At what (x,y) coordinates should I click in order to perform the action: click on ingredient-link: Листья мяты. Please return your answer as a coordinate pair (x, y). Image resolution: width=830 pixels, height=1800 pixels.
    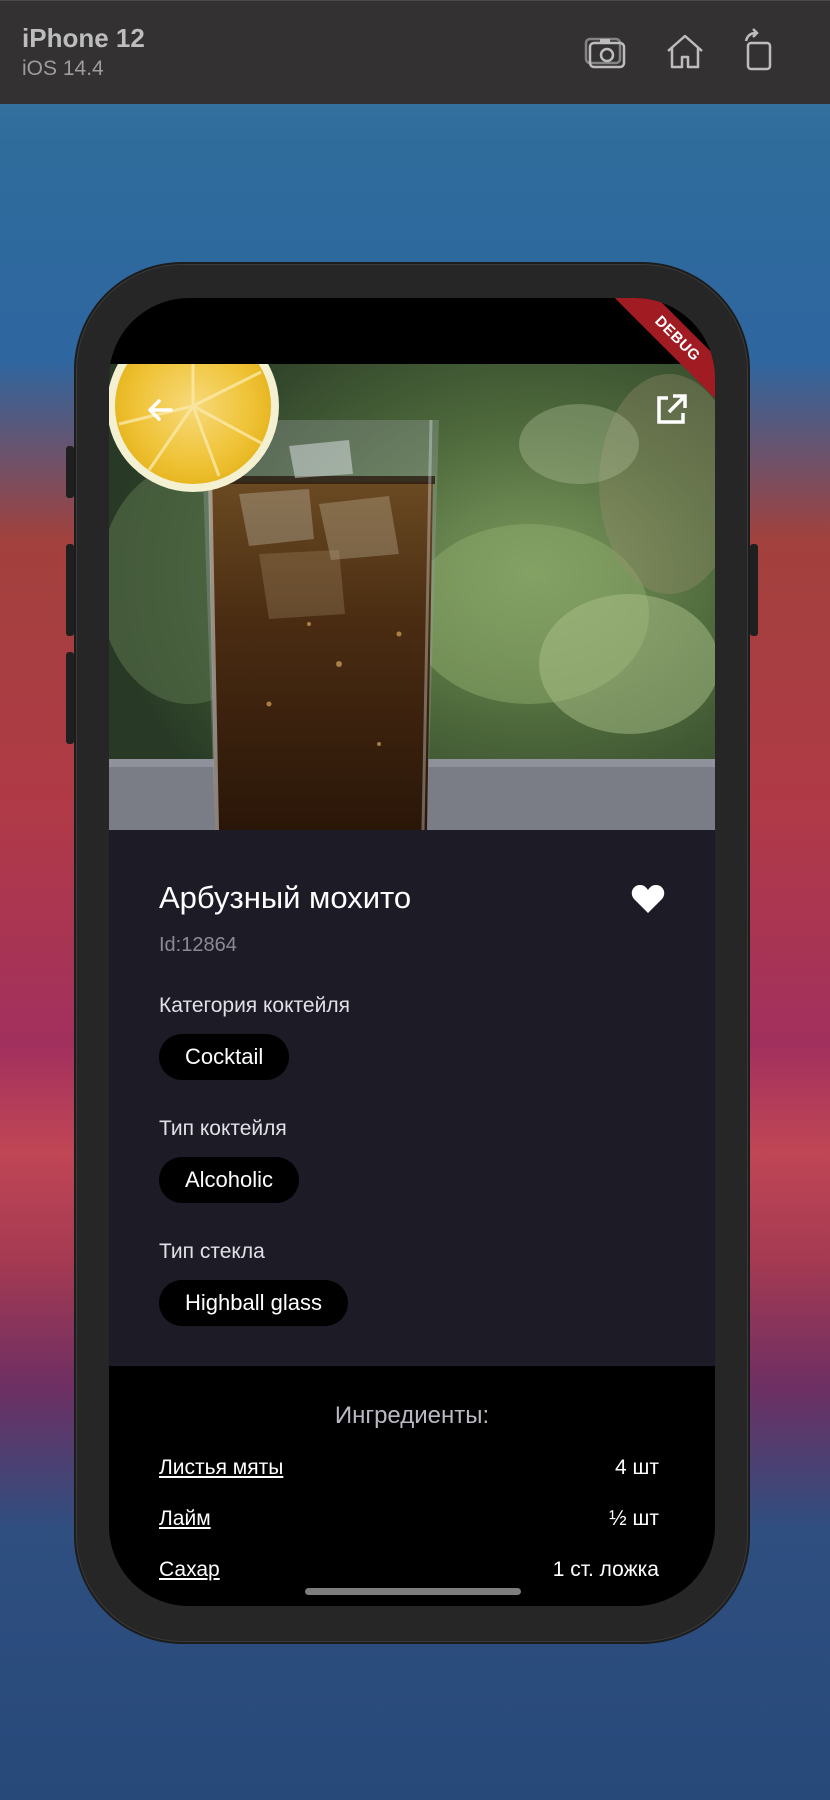
    Looking at the image, I should click on (221, 1468).